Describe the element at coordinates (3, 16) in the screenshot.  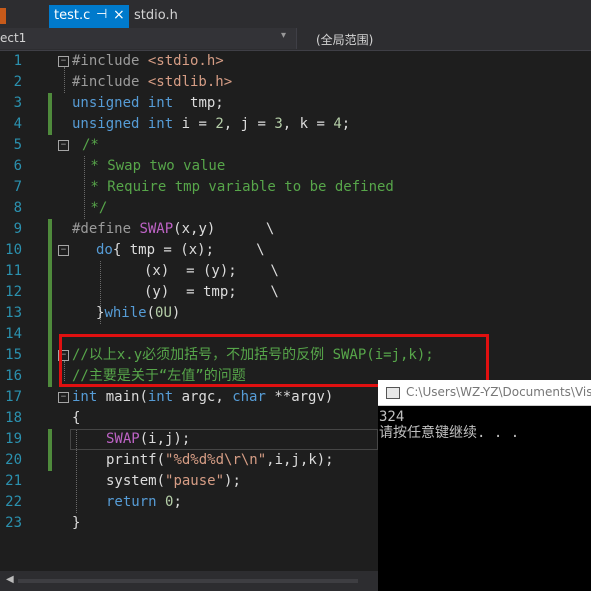
I see `previous-tab-edge` at that location.